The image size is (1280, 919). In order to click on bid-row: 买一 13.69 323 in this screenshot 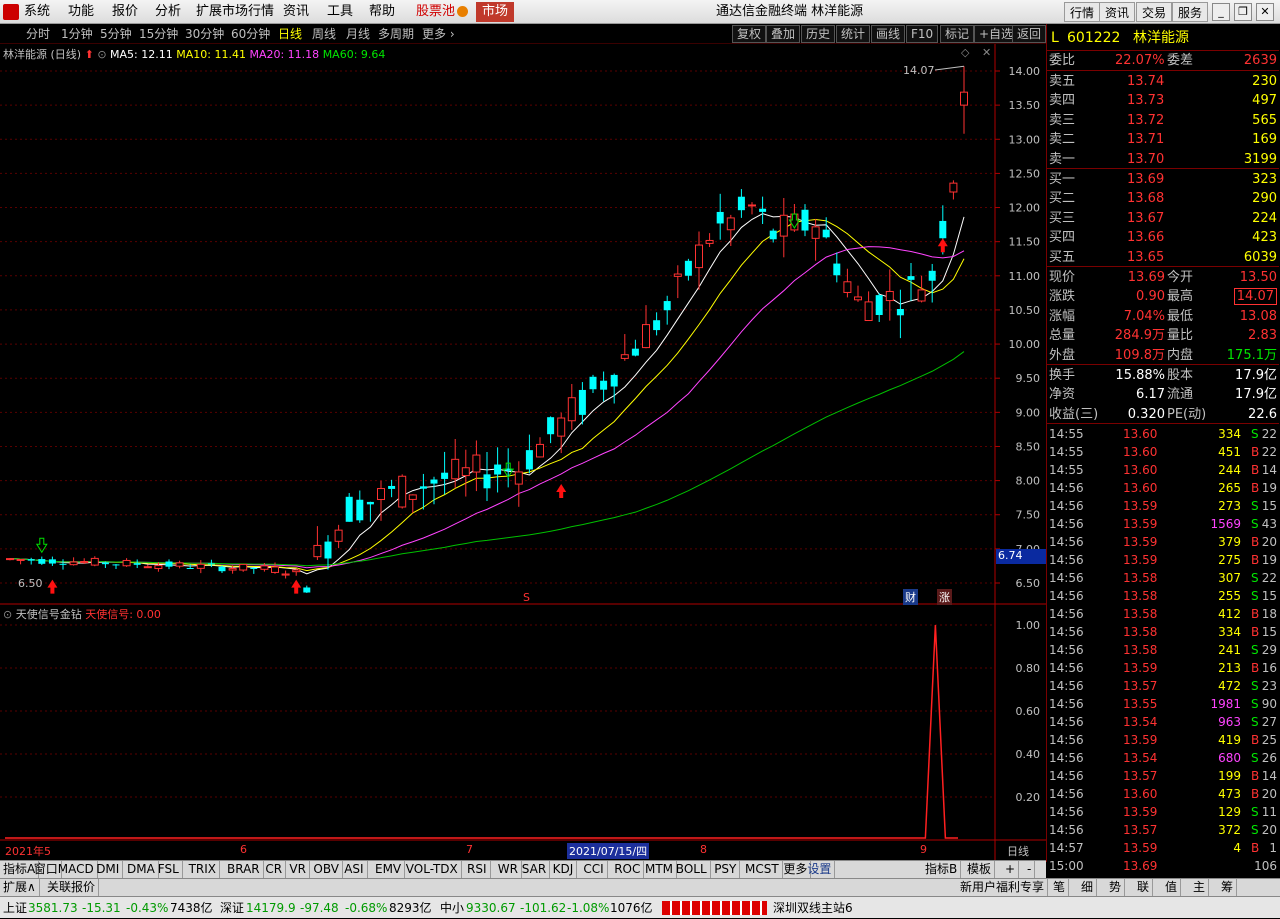, I will do `click(1163, 179)`.